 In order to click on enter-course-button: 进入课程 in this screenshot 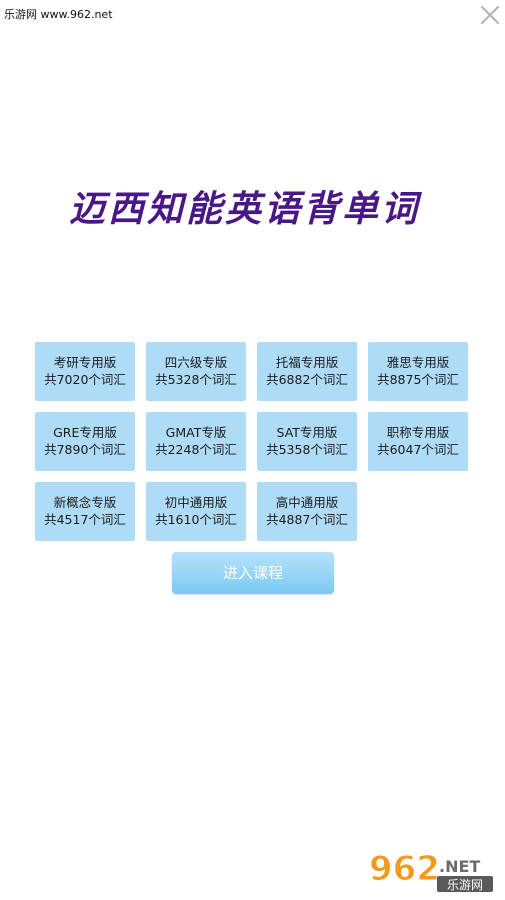, I will do `click(253, 573)`.